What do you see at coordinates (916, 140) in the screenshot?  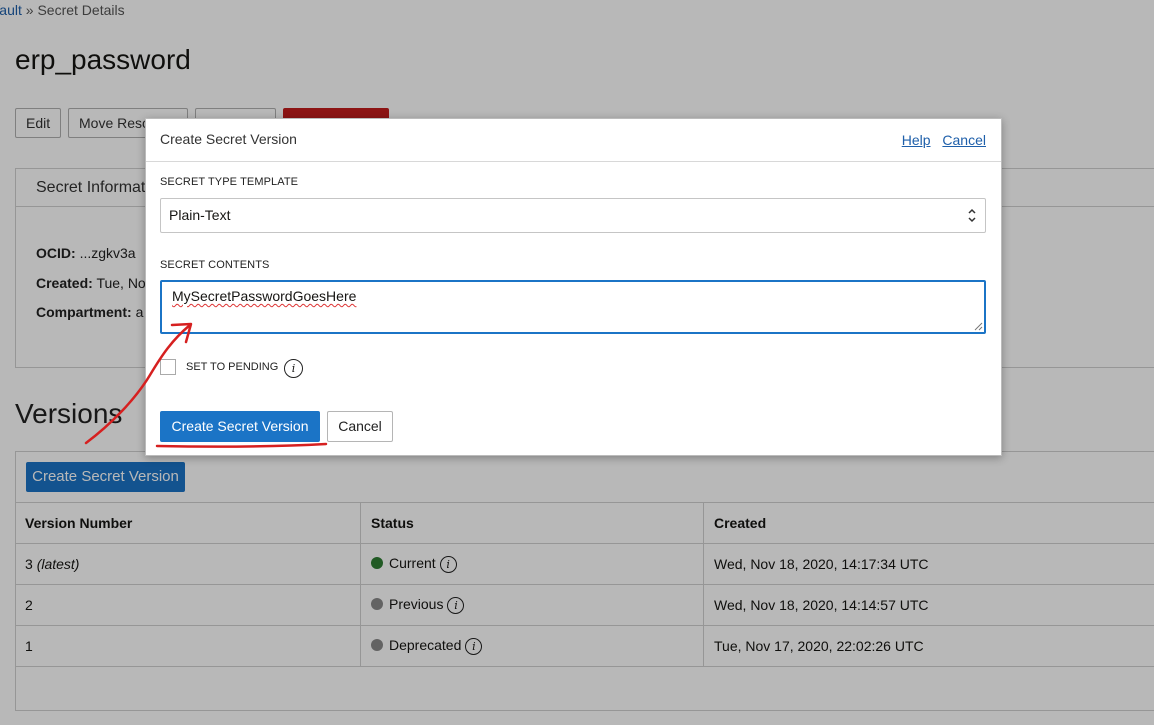 I see `help-link: Help` at bounding box center [916, 140].